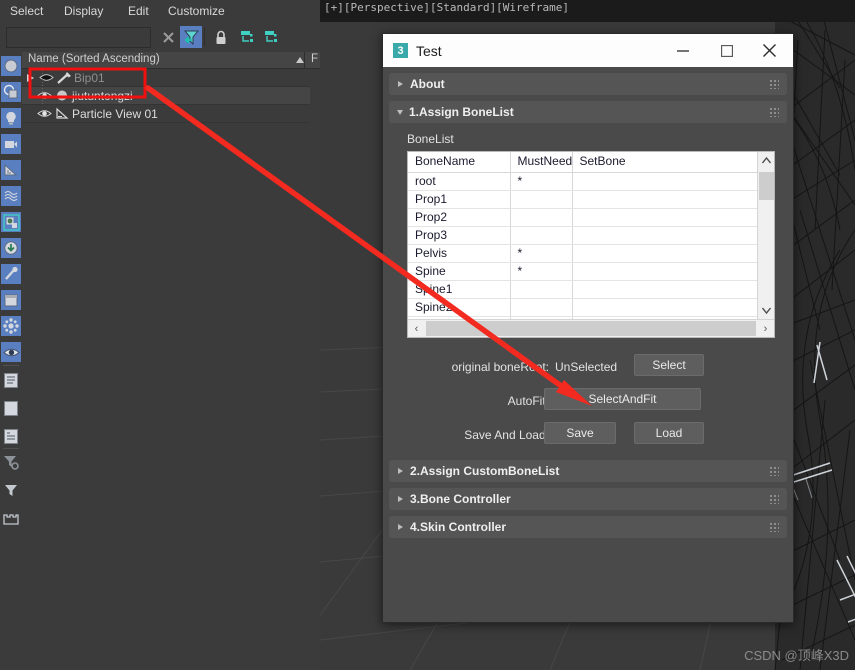  What do you see at coordinates (11, 436) in the screenshot?
I see `detail-view-icon` at bounding box center [11, 436].